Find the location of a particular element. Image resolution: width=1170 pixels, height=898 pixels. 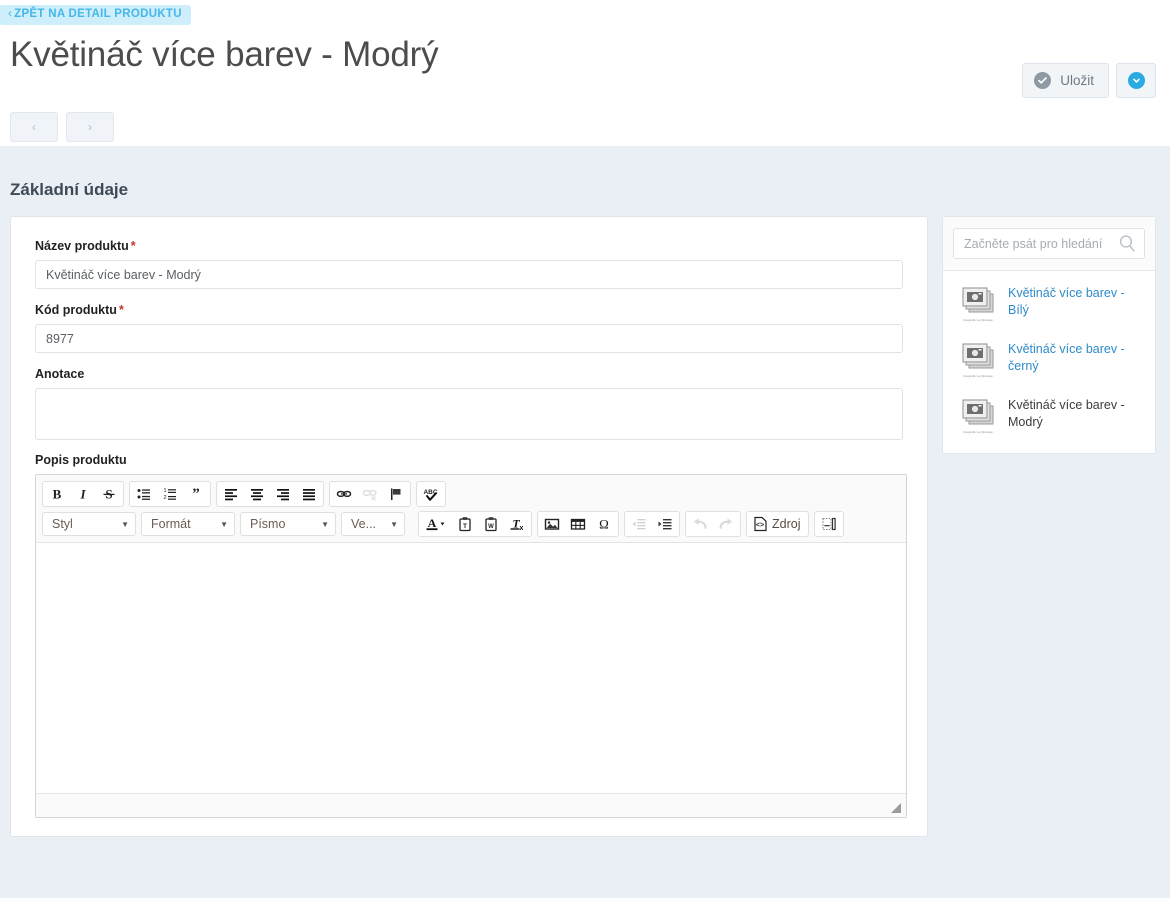

svg-text: B is located at coordinates (57, 494).